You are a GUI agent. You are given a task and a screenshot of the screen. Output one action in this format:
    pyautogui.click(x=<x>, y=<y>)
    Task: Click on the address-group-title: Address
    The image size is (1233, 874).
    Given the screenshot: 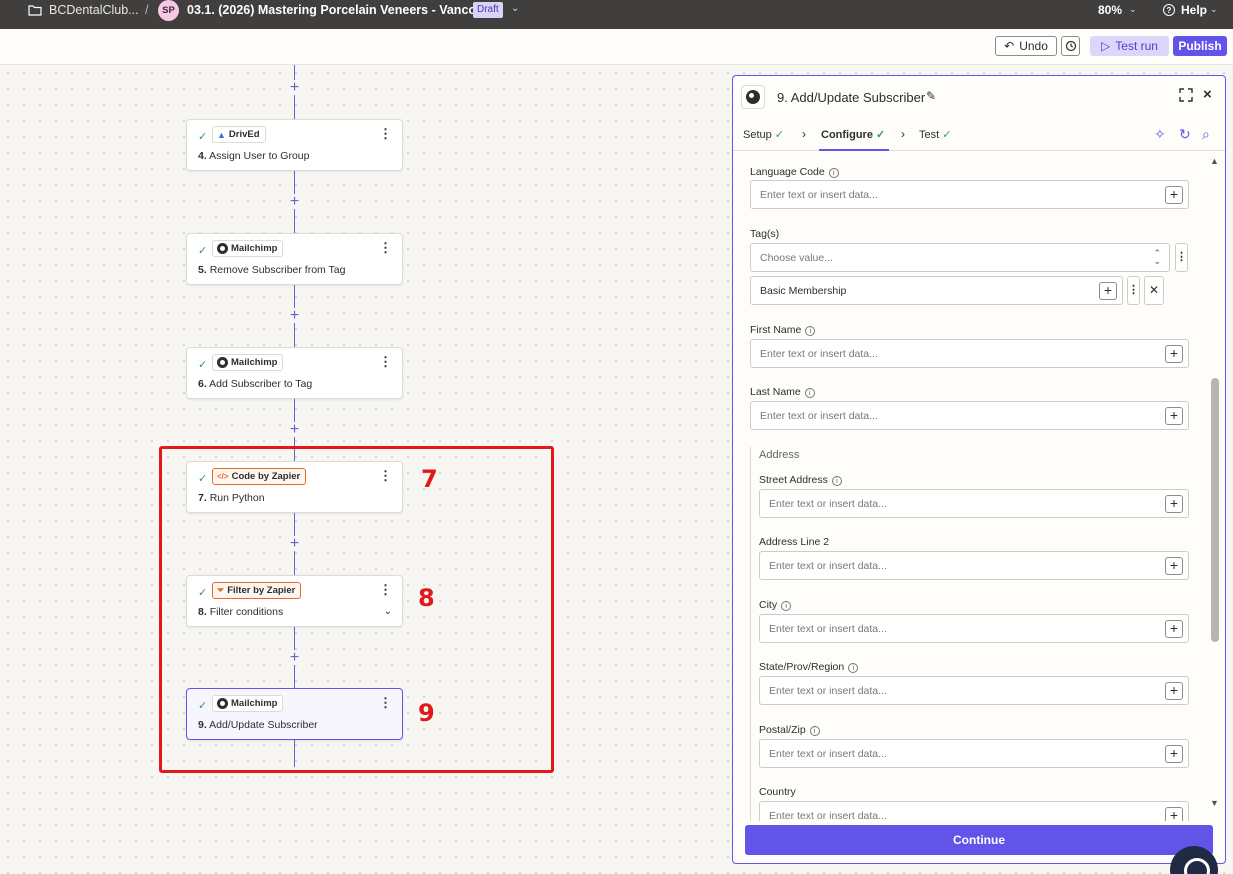 What is the action you would take?
    pyautogui.click(x=779, y=455)
    